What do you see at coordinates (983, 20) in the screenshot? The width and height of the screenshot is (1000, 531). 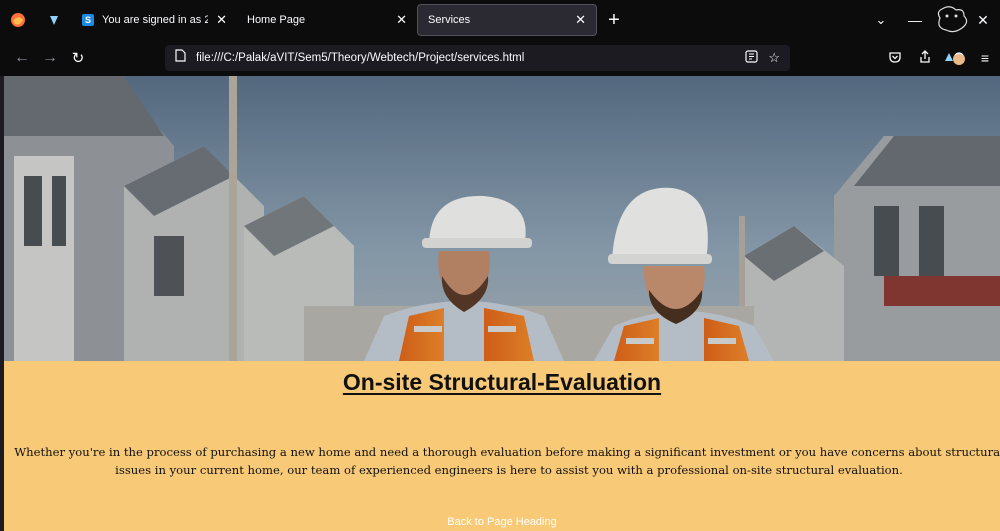 I see `close-window-icon: ✕` at bounding box center [983, 20].